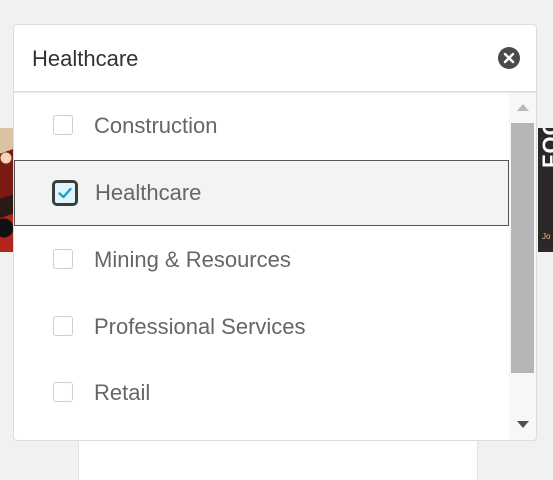 The width and height of the screenshot is (553, 480). What do you see at coordinates (7, 190) in the screenshot?
I see `background-artwork` at bounding box center [7, 190].